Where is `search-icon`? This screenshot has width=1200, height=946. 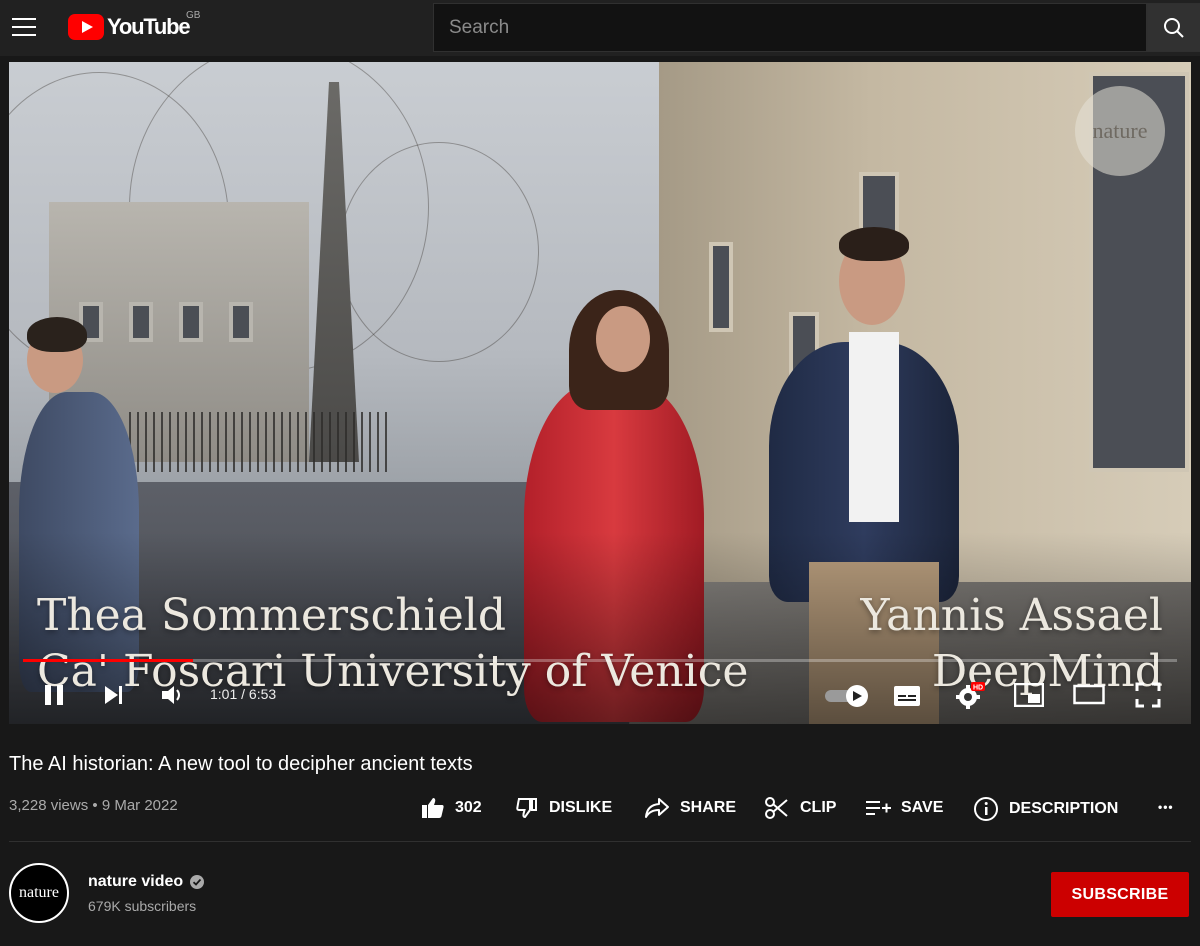 search-icon is located at coordinates (1174, 27).